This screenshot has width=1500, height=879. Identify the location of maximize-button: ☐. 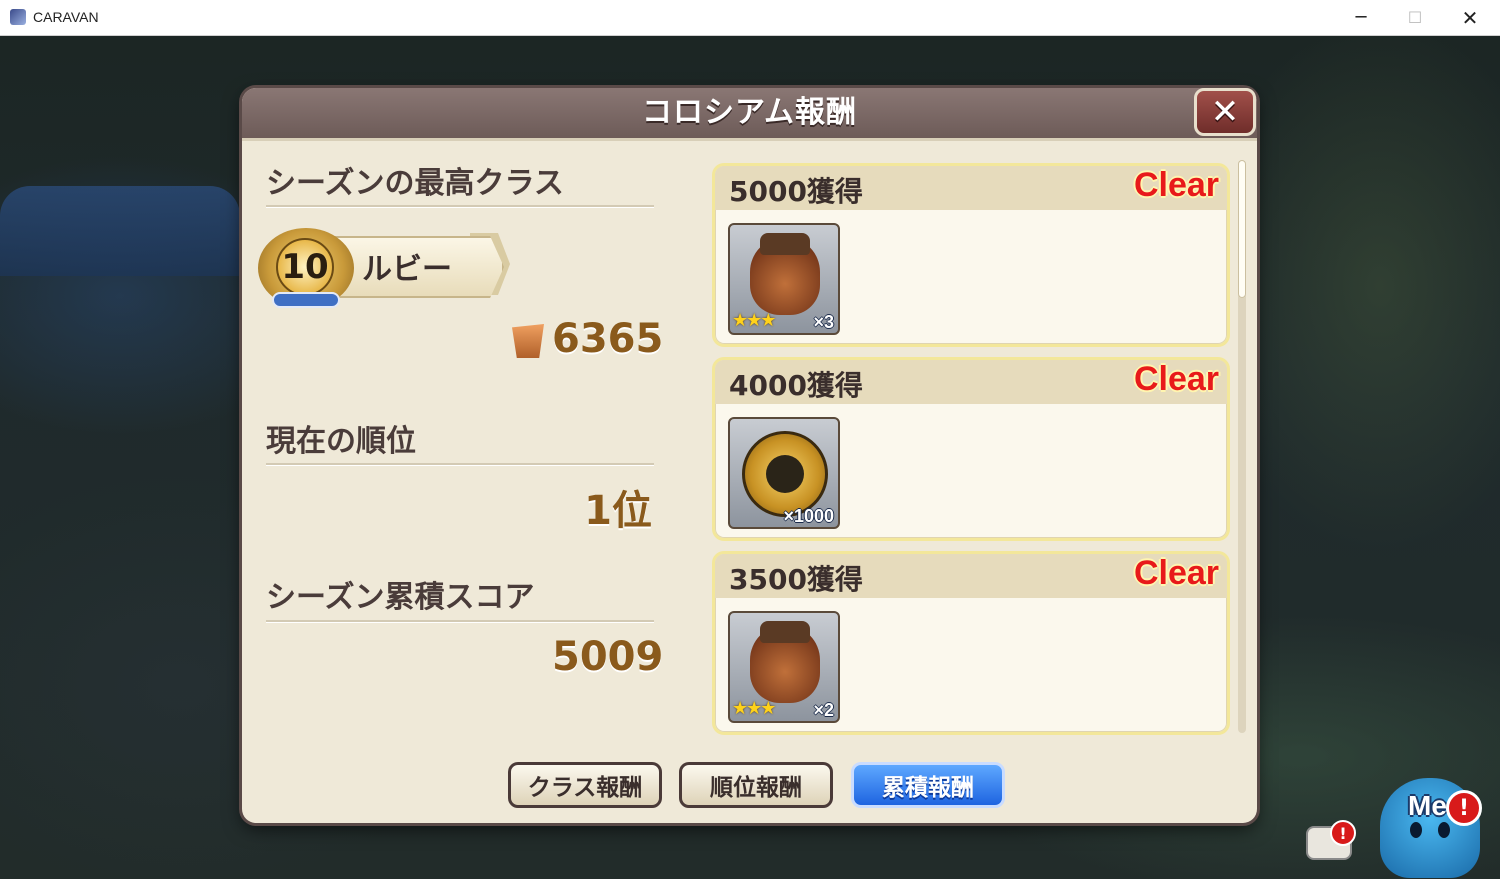
(1415, 17).